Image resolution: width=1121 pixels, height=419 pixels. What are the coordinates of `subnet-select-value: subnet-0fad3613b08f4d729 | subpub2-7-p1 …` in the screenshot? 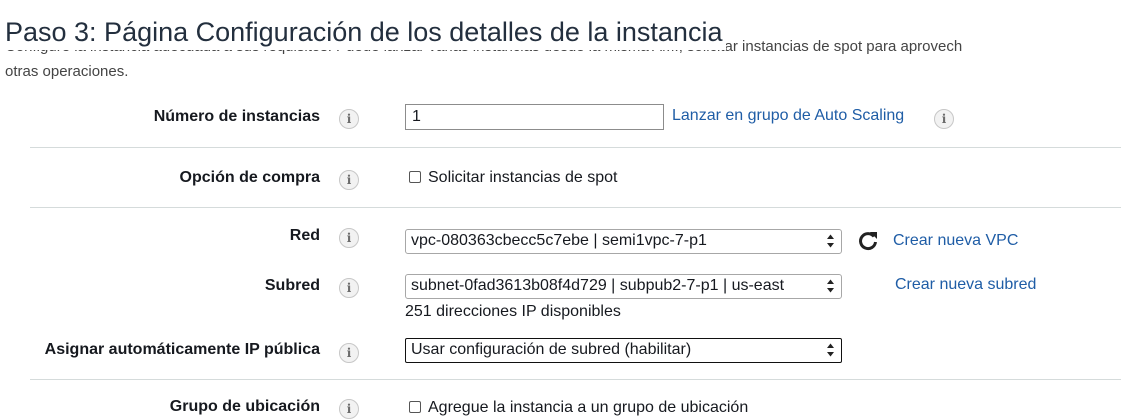 It's located at (598, 285).